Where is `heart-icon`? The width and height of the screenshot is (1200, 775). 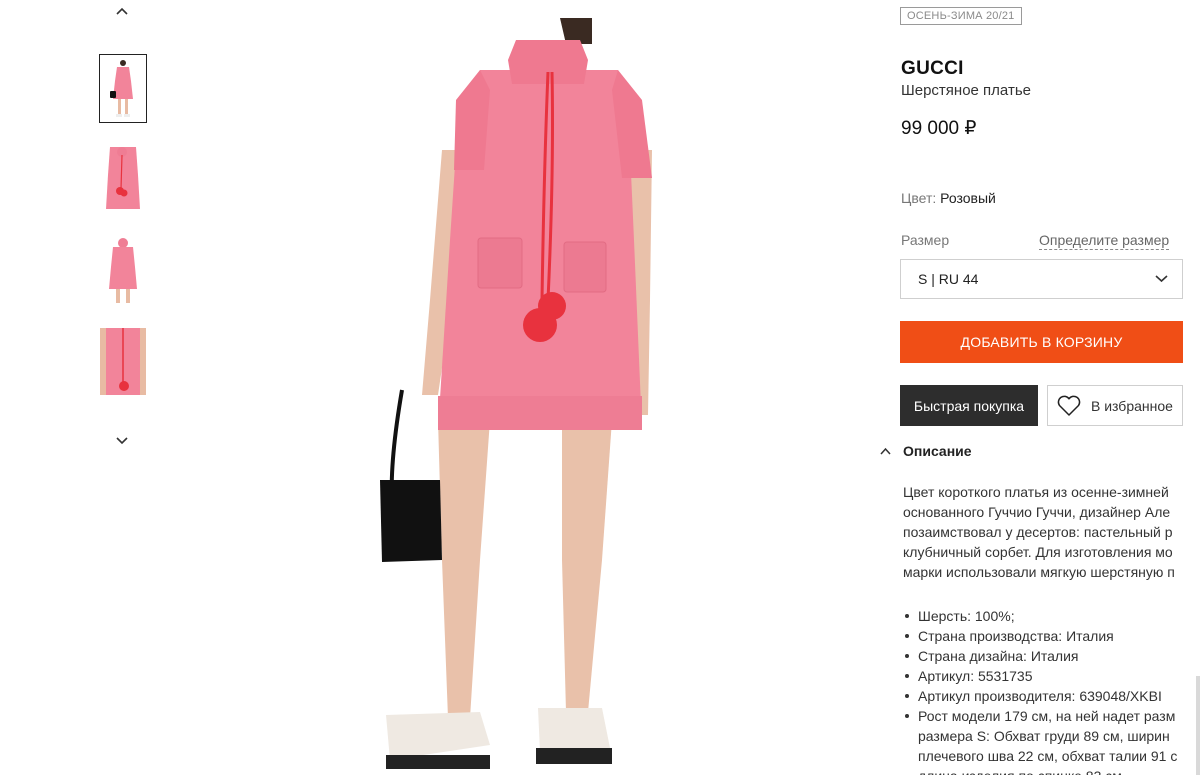
heart-icon is located at coordinates (1069, 405).